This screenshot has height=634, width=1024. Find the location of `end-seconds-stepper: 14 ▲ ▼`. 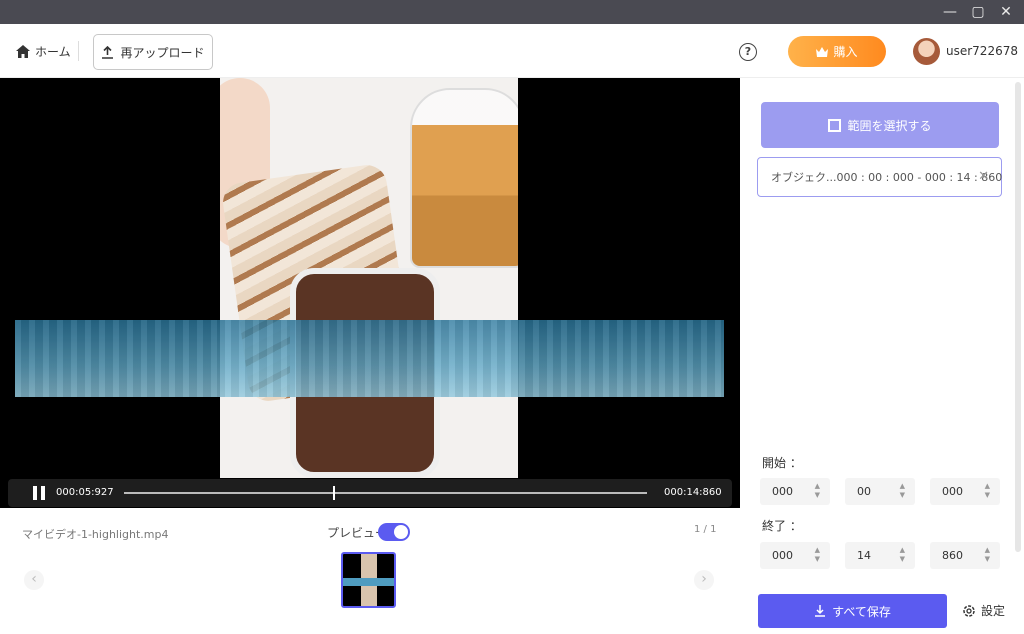

end-seconds-stepper: 14 ▲ ▼ is located at coordinates (880, 555).